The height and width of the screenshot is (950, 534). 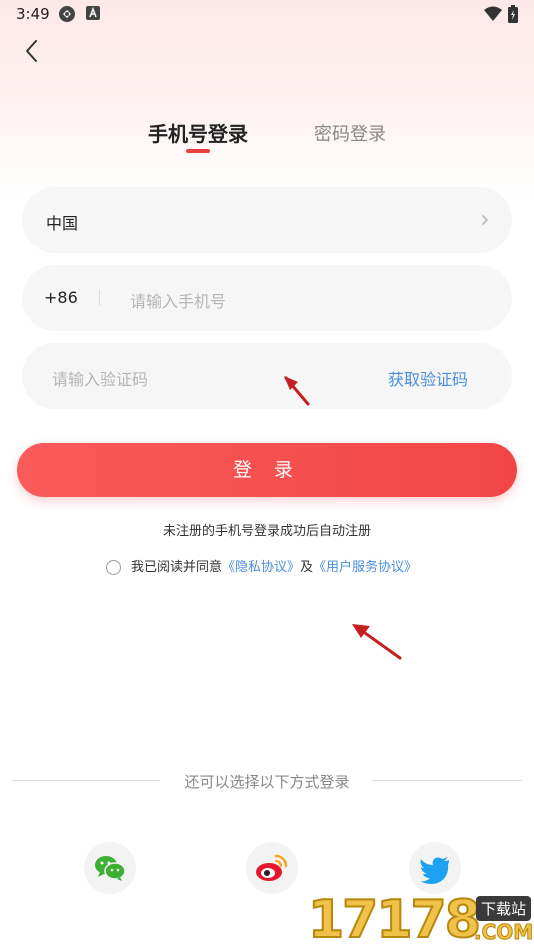 What do you see at coordinates (447, 780) in the screenshot?
I see `divider-right` at bounding box center [447, 780].